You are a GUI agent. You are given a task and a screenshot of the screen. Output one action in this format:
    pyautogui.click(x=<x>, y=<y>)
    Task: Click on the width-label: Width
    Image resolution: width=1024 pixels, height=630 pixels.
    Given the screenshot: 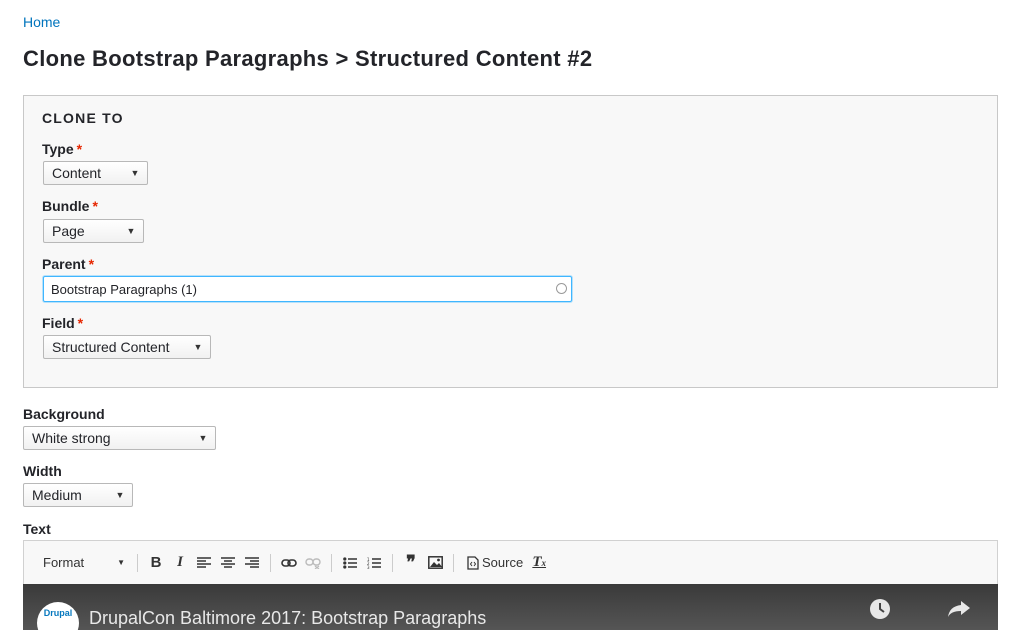 What is the action you would take?
    pyautogui.click(x=42, y=471)
    